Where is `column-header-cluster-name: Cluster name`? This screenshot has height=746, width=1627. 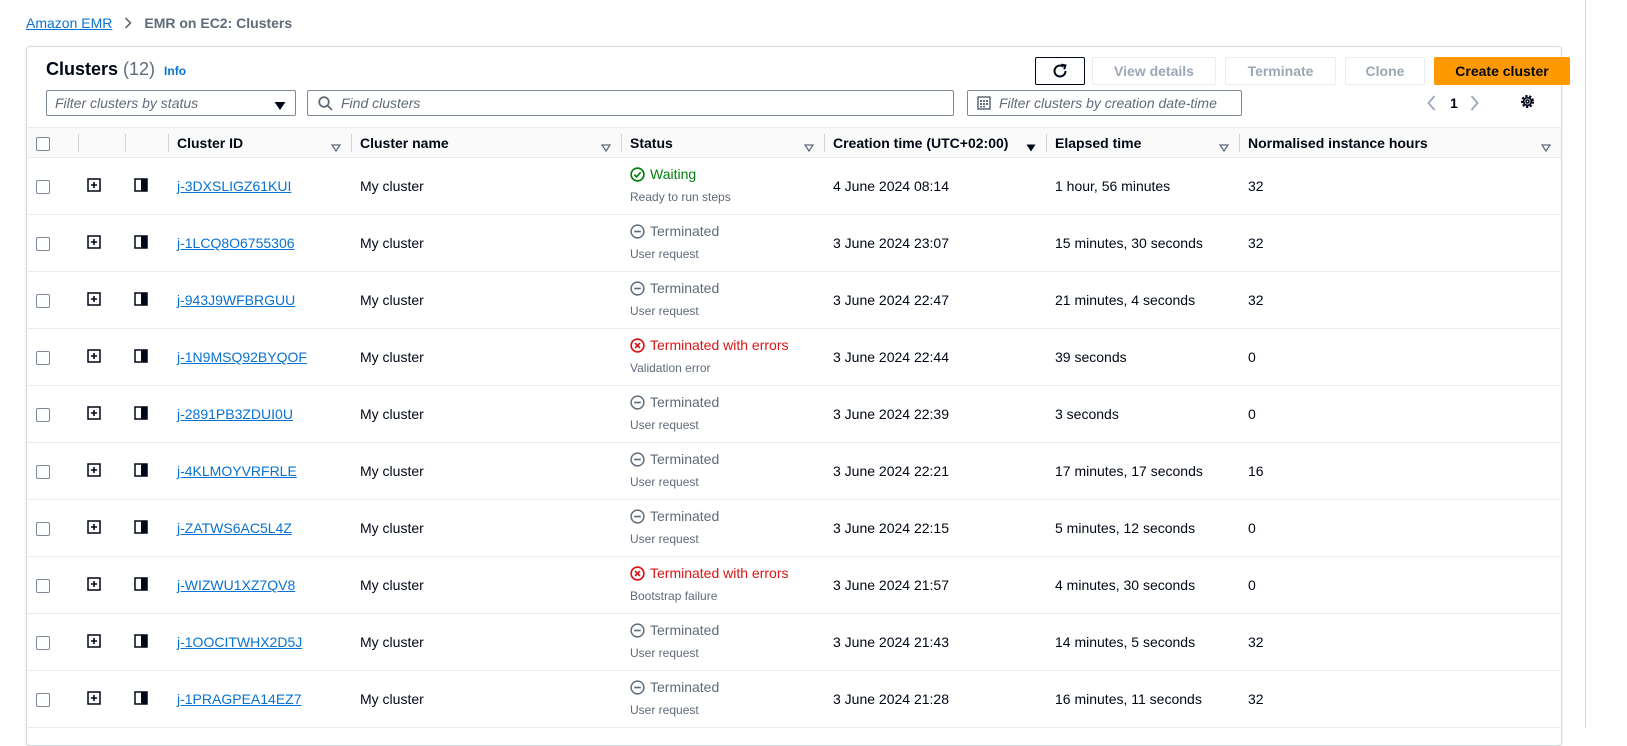
column-header-cluster-name: Cluster name is located at coordinates (486, 142).